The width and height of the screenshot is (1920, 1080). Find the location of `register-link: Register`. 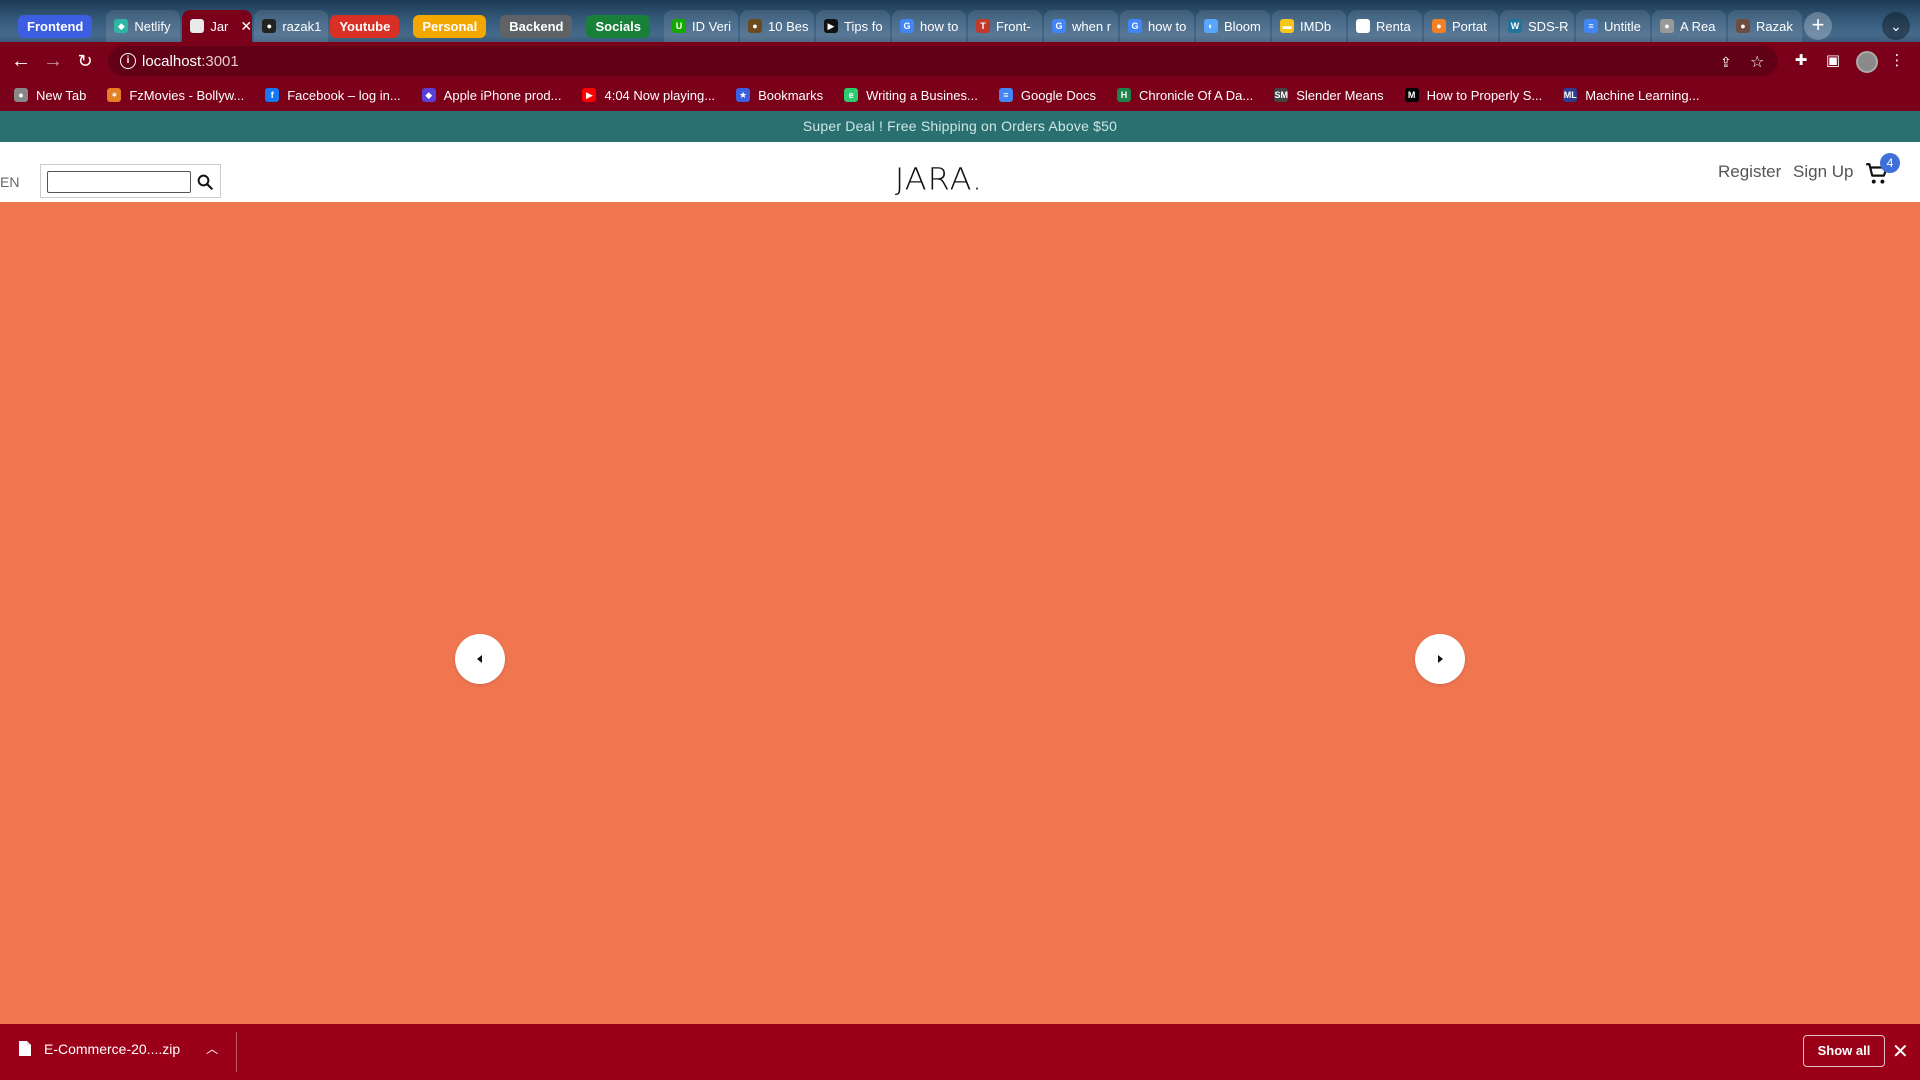

register-link: Register is located at coordinates (1749, 172).